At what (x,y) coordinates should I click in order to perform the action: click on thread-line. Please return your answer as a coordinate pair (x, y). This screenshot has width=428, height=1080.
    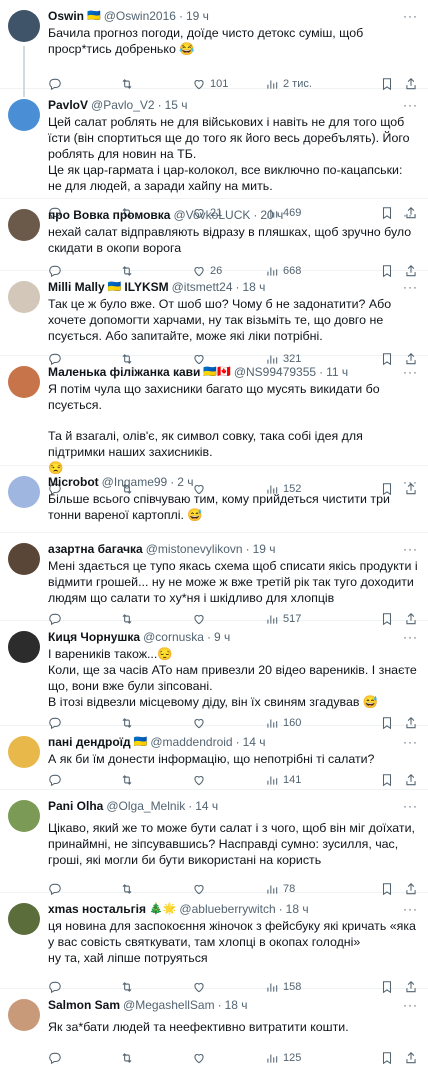
    Looking at the image, I should click on (24, 93).